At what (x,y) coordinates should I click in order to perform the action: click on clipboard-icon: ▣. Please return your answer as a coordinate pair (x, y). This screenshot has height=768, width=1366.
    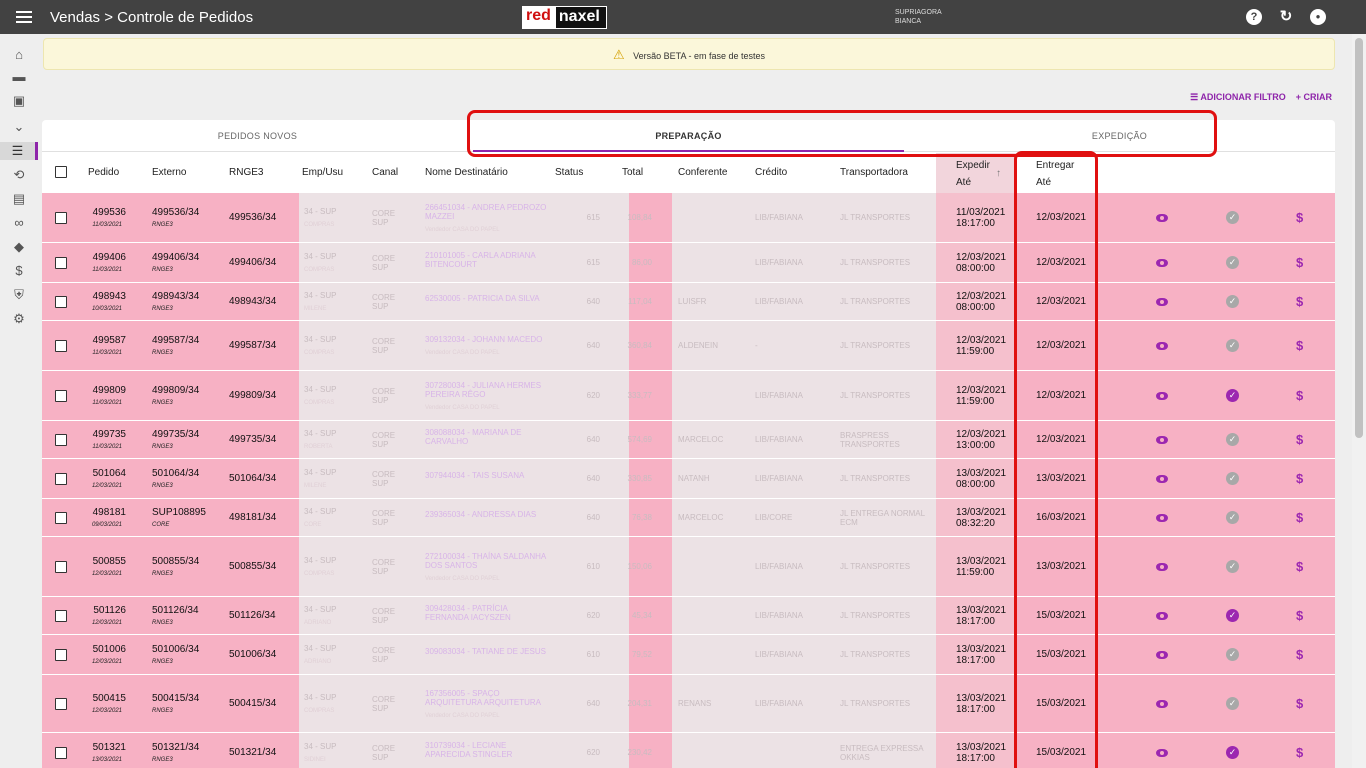
    Looking at the image, I should click on (19, 101).